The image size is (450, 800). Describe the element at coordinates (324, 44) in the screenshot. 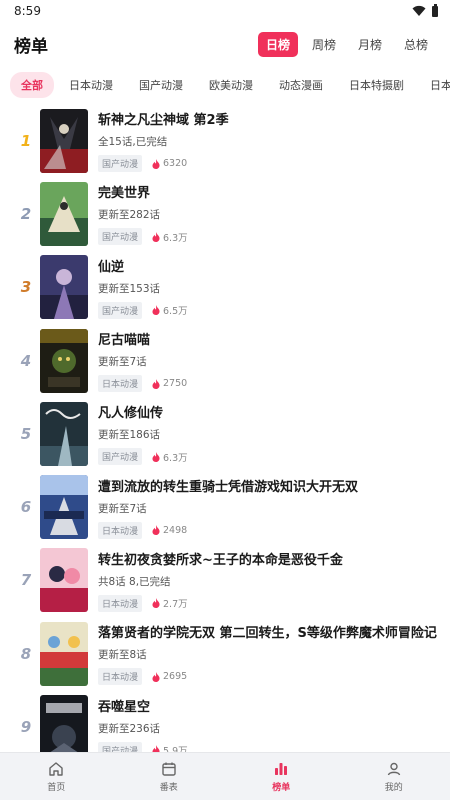

I see `tab-weekly: 周榜` at that location.